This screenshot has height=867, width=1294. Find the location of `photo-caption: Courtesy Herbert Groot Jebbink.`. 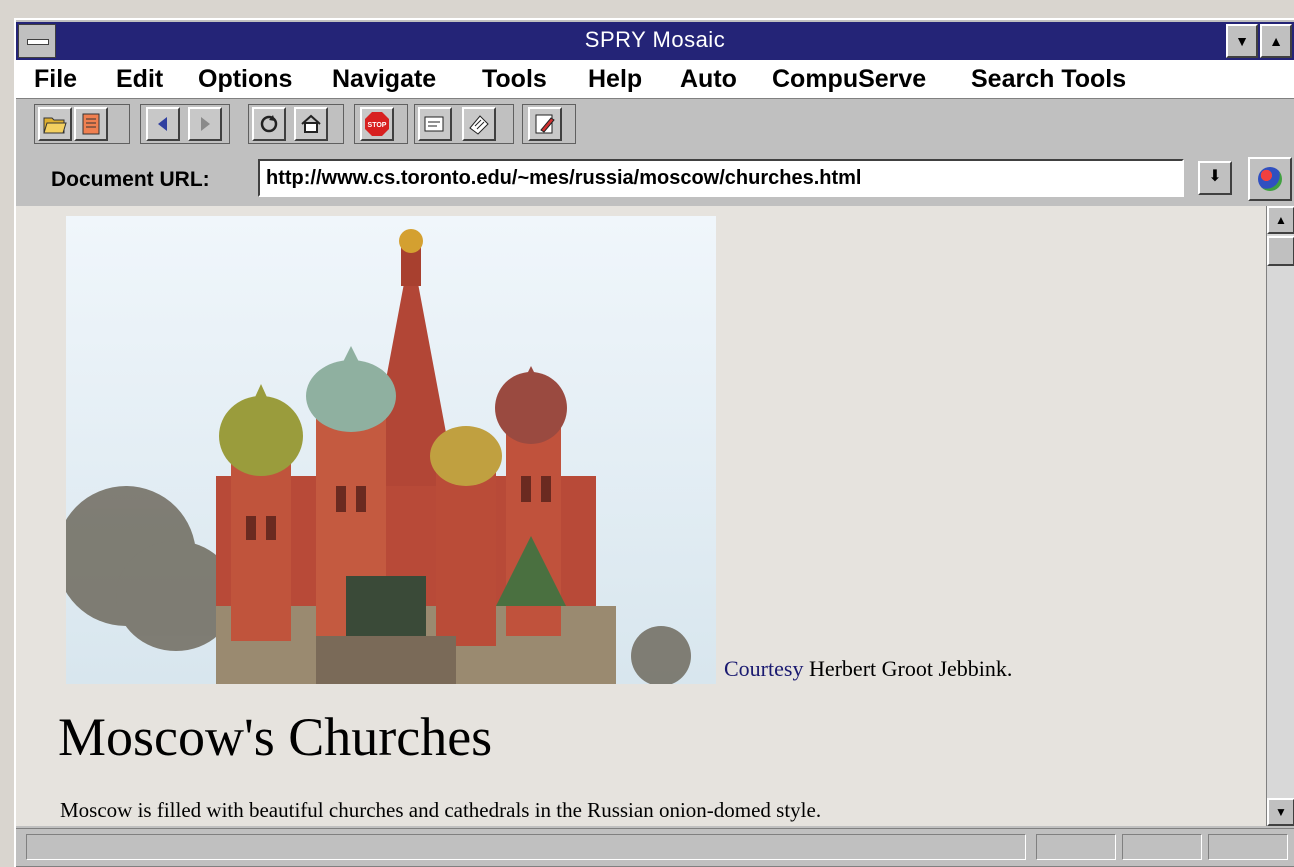

photo-caption: Courtesy Herbert Groot Jebbink. is located at coordinates (868, 669).